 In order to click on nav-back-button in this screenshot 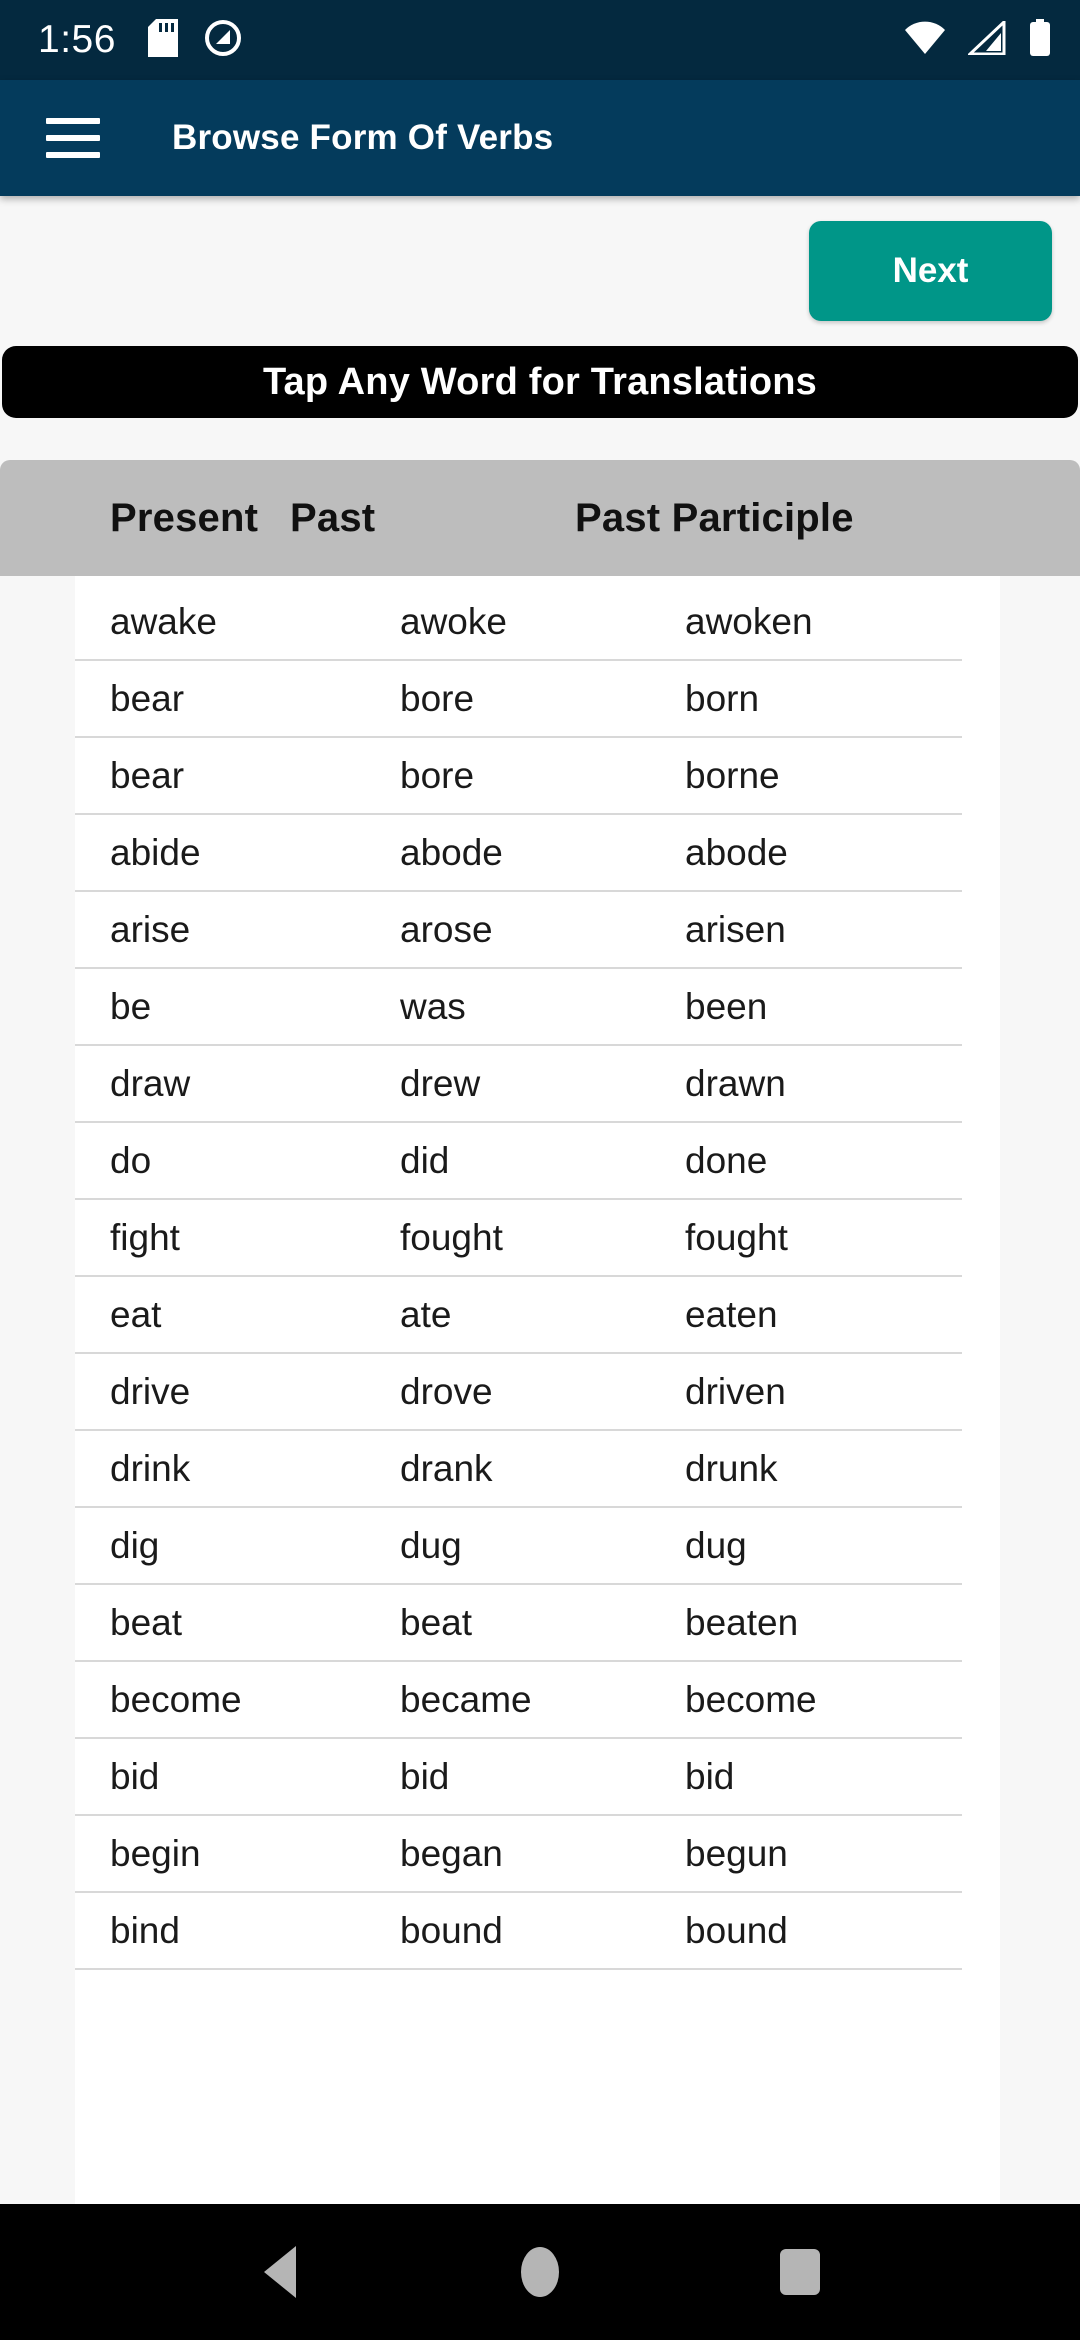, I will do `click(280, 2272)`.